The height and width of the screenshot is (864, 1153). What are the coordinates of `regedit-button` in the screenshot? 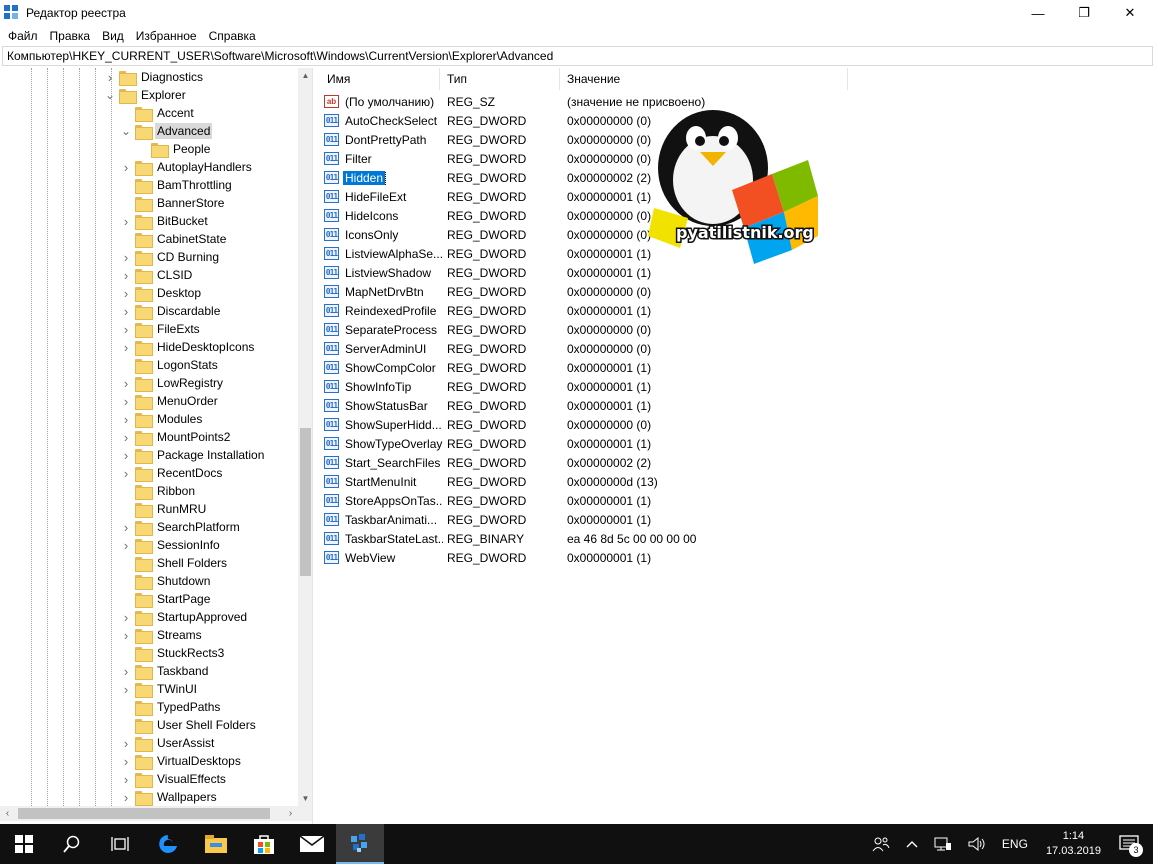 It's located at (360, 844).